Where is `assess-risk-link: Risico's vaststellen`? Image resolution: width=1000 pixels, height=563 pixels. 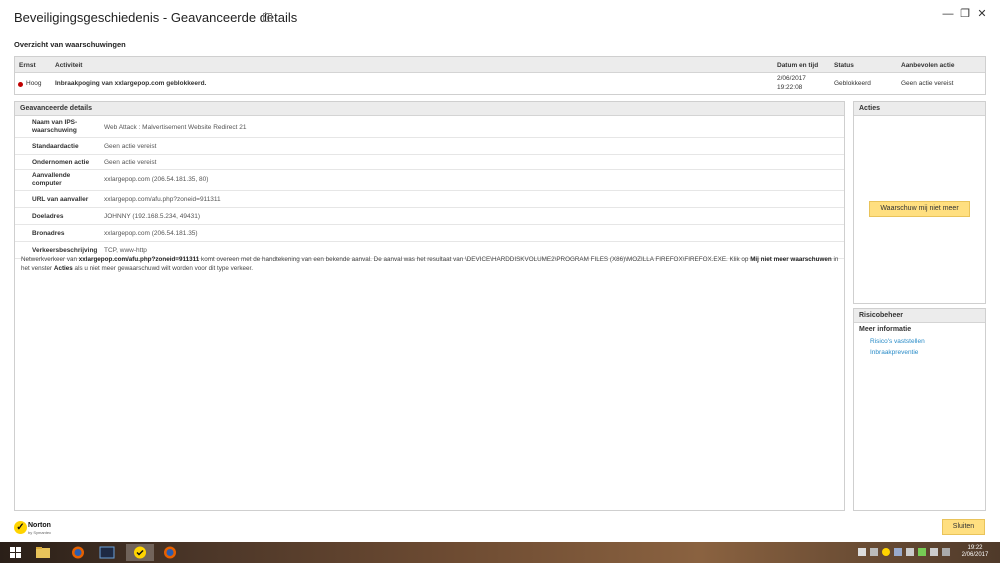 assess-risk-link: Risico's vaststellen is located at coordinates (897, 341).